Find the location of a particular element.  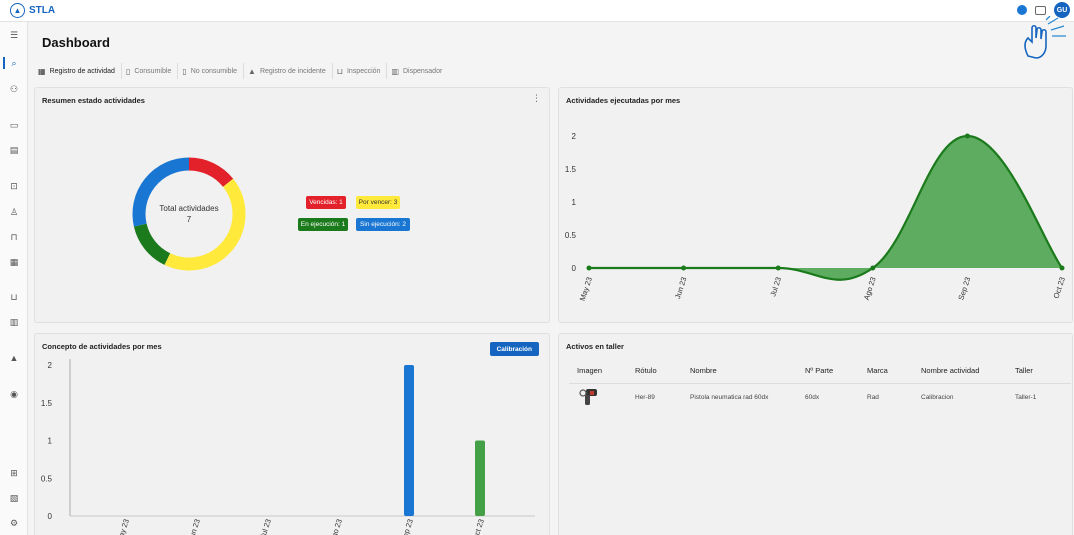

area-xtick-3: Ago 23 is located at coordinates (870, 288).